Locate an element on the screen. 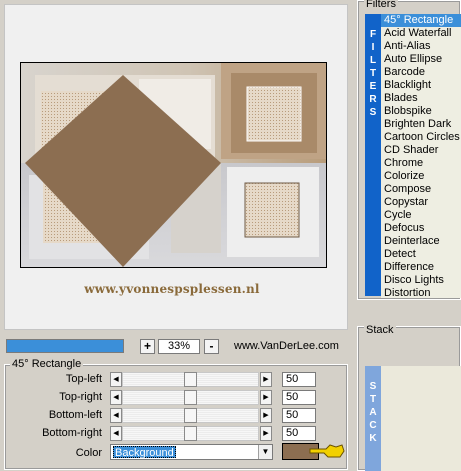  zoom-in-button: + is located at coordinates (147, 346).